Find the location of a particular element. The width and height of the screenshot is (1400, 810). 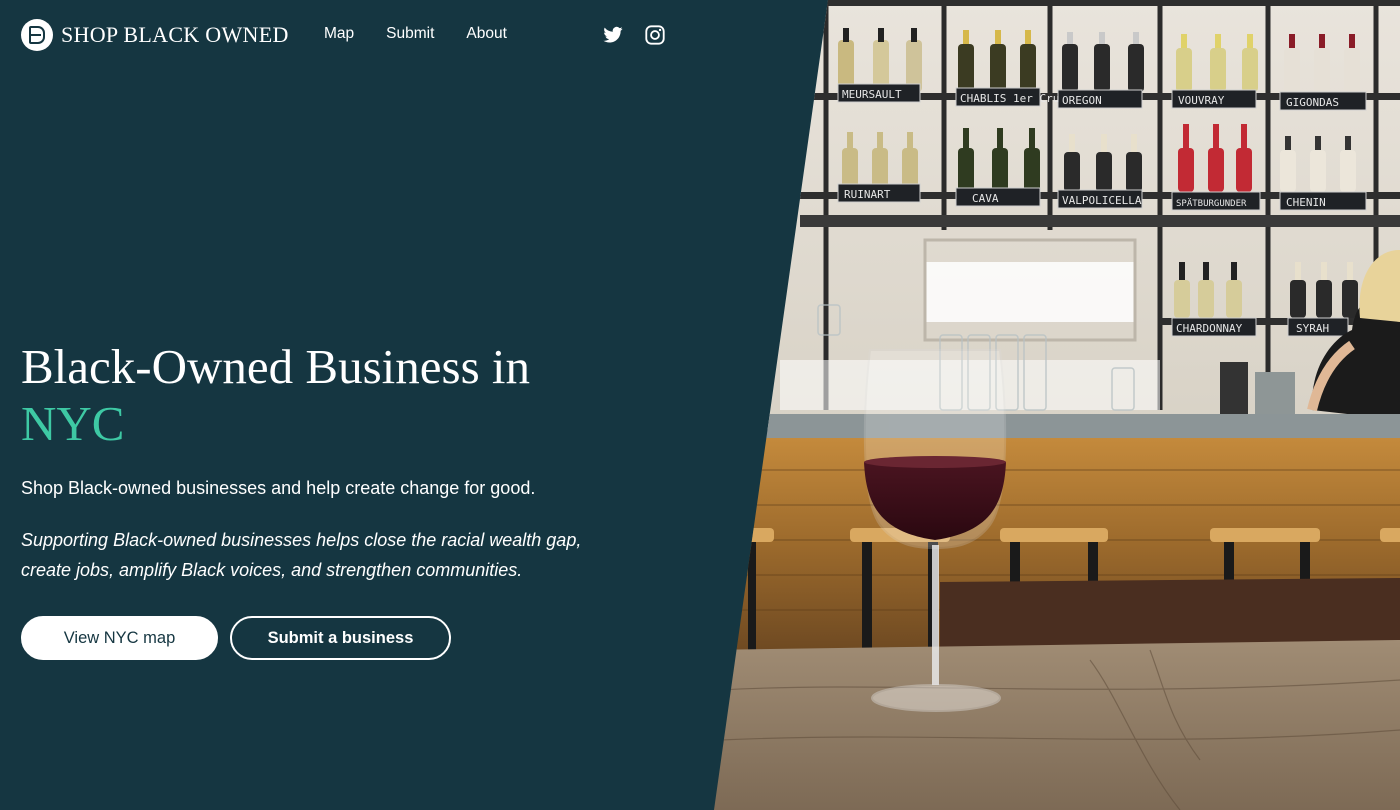

nav-item-map: Map is located at coordinates (339, 34).